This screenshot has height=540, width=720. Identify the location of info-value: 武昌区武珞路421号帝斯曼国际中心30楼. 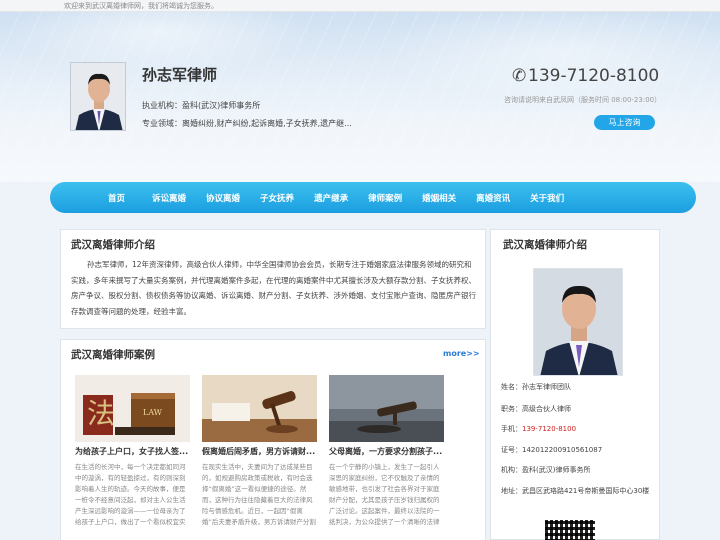
(586, 491).